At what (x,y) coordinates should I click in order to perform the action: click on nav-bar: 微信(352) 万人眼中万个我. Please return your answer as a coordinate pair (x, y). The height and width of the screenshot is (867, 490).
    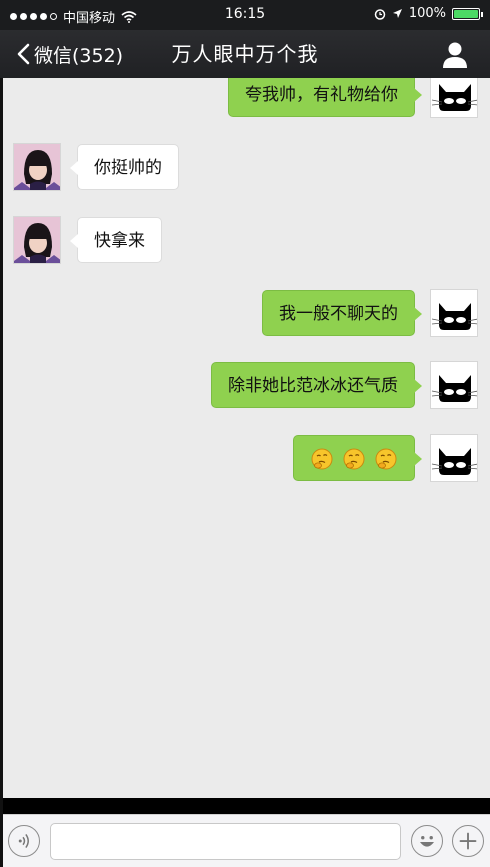
    Looking at the image, I should click on (245, 54).